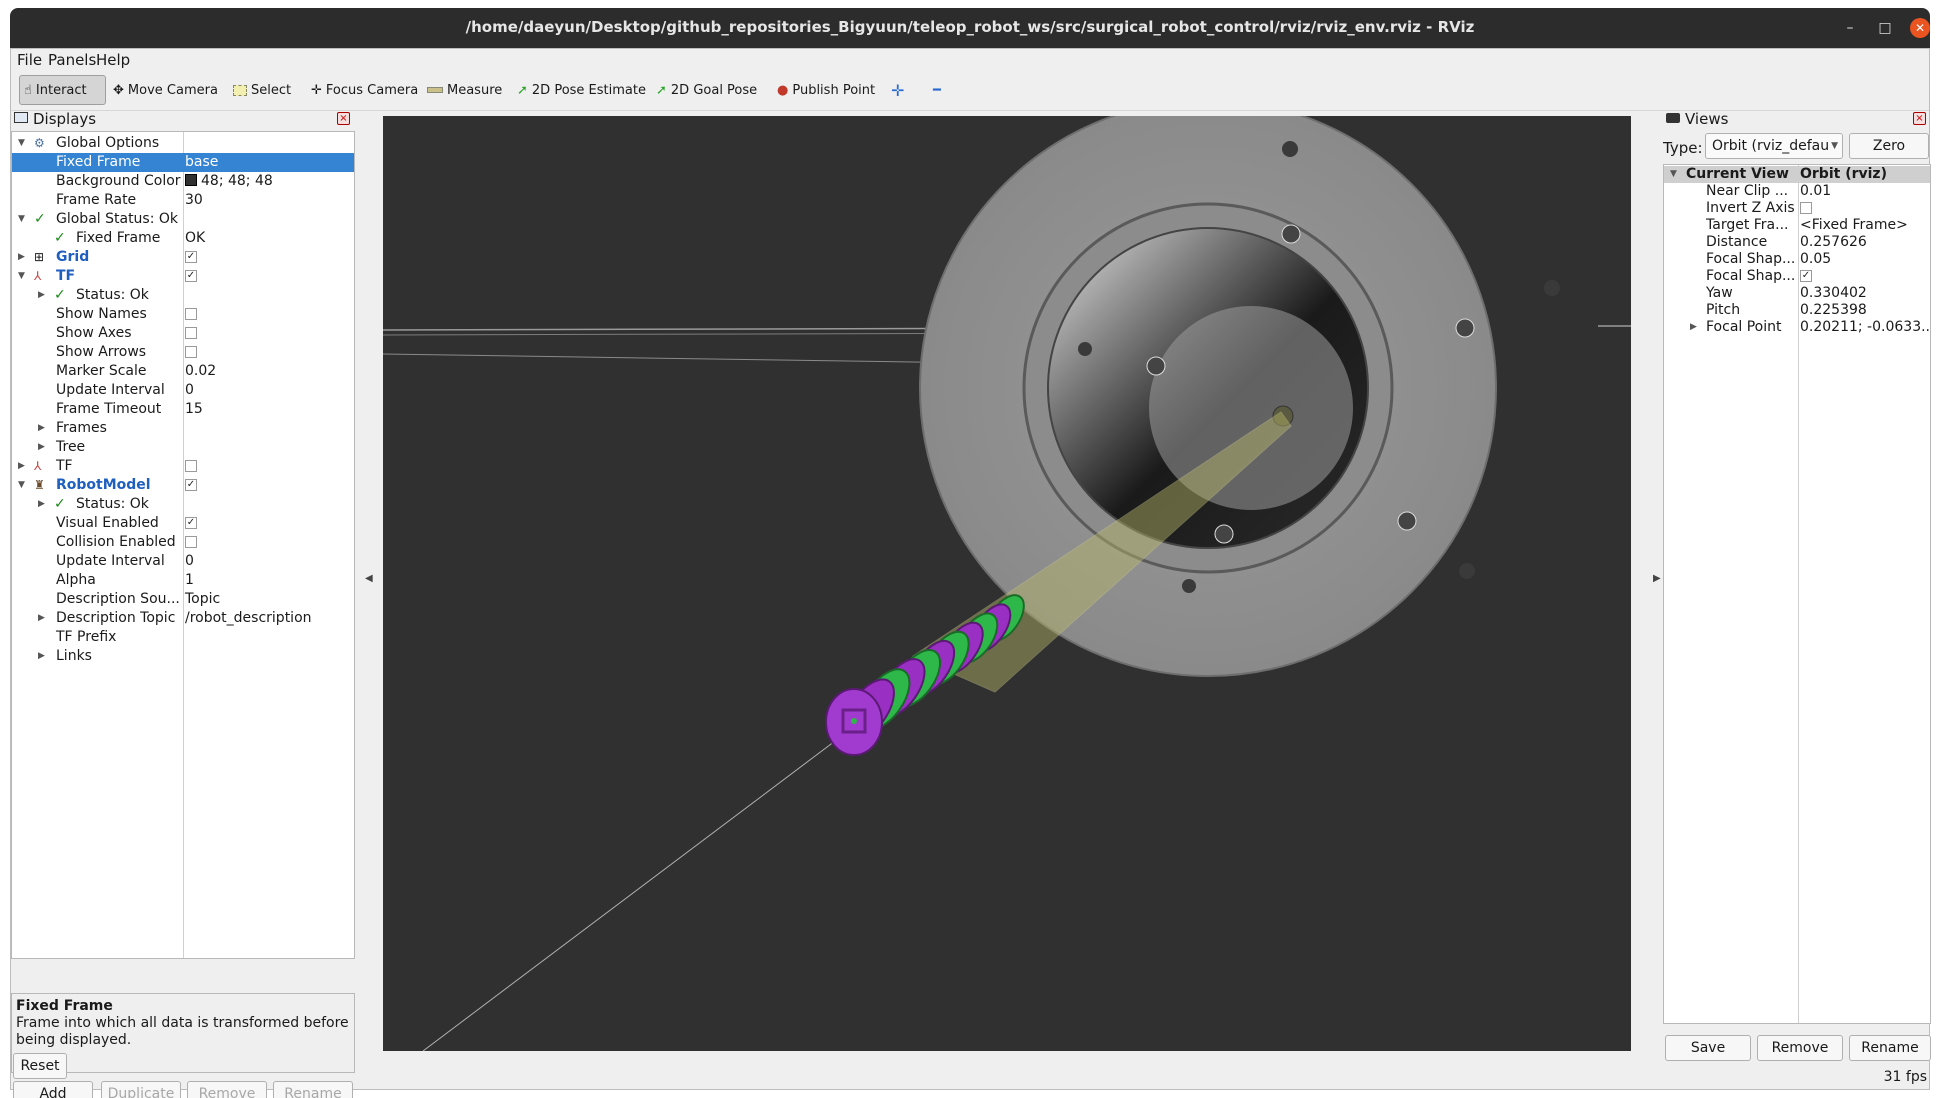  Describe the element at coordinates (1920, 28) in the screenshot. I see `close-window-button: ✕` at that location.